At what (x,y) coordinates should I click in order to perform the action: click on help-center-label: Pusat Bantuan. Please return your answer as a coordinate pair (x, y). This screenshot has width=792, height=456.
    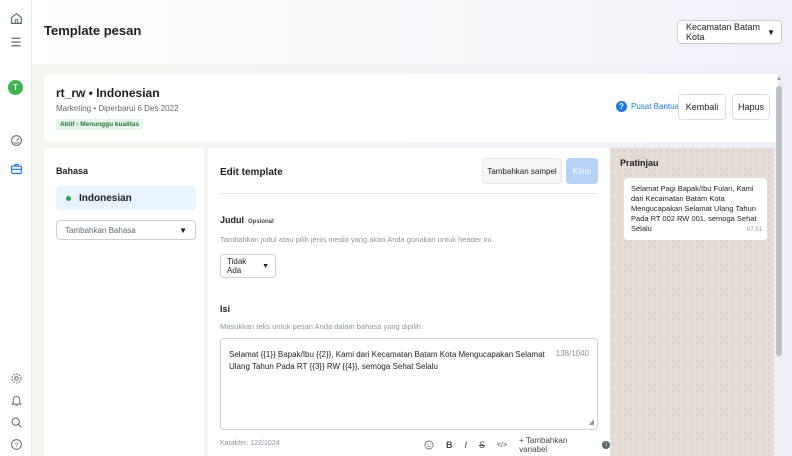
    Looking at the image, I should click on (657, 106).